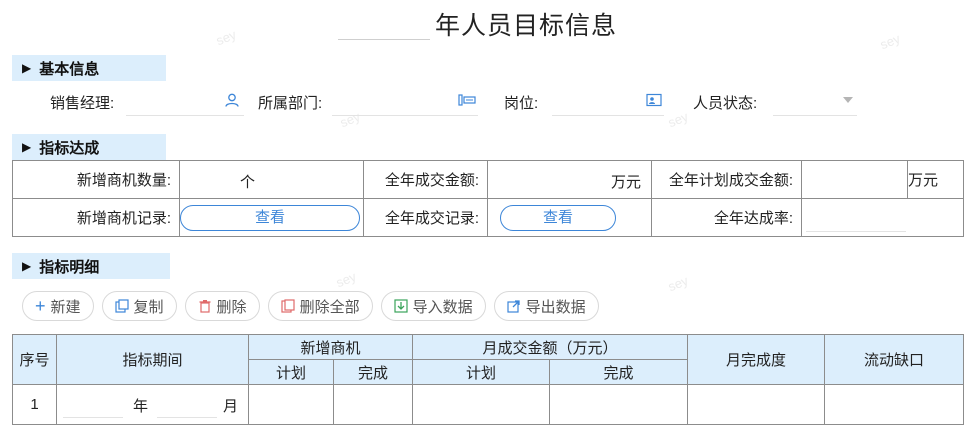 The height and width of the screenshot is (434, 978). What do you see at coordinates (935, 179) in the screenshot?
I see `annual-plan-unit: 万元` at bounding box center [935, 179].